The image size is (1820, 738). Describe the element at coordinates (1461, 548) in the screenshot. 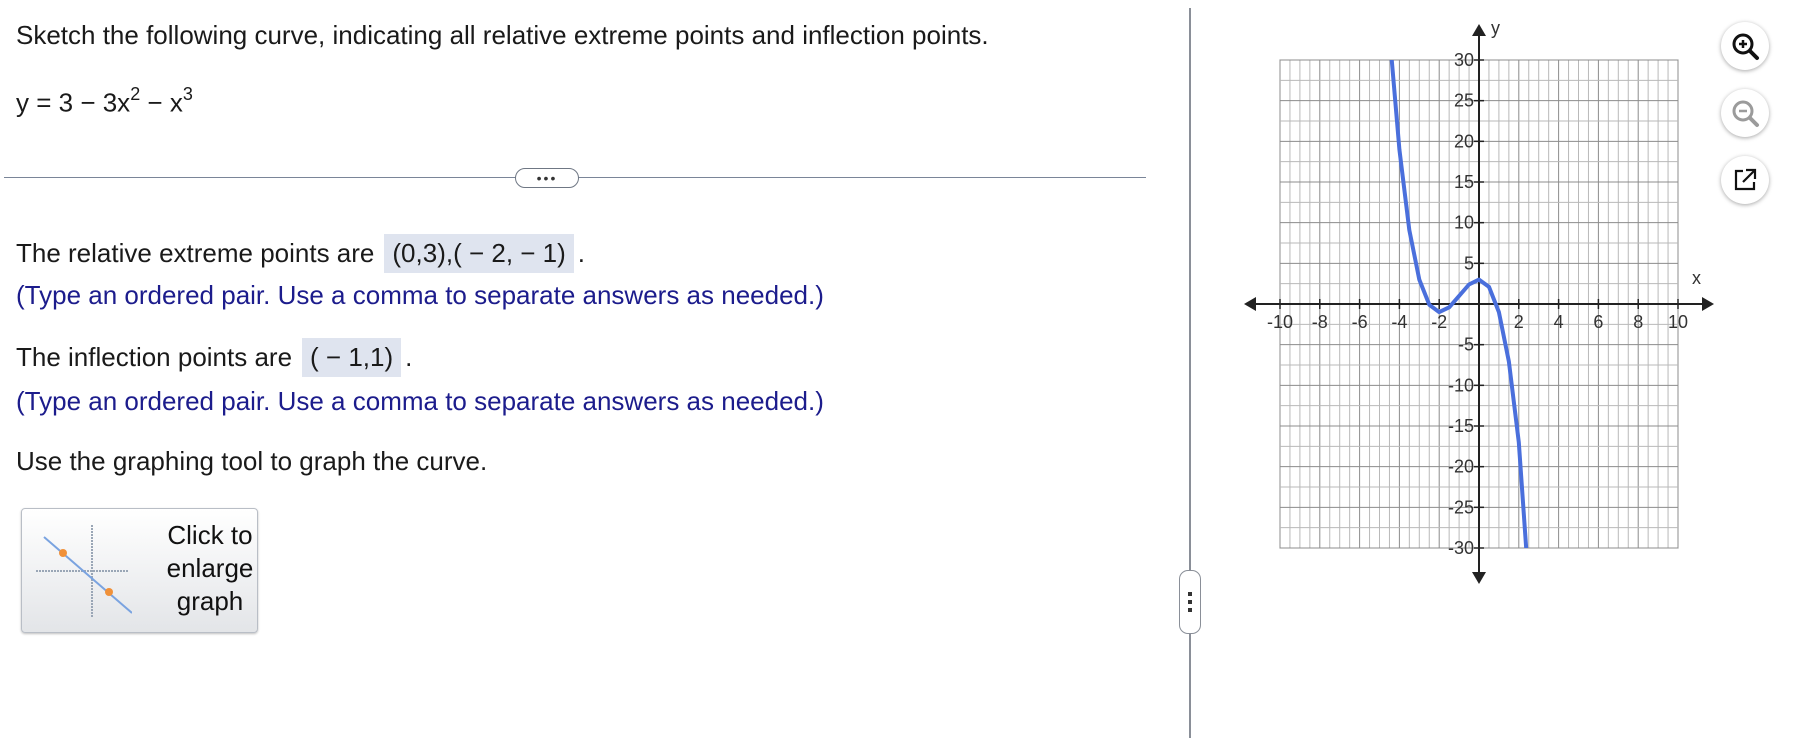

I see `y-tick-label: -30` at that location.